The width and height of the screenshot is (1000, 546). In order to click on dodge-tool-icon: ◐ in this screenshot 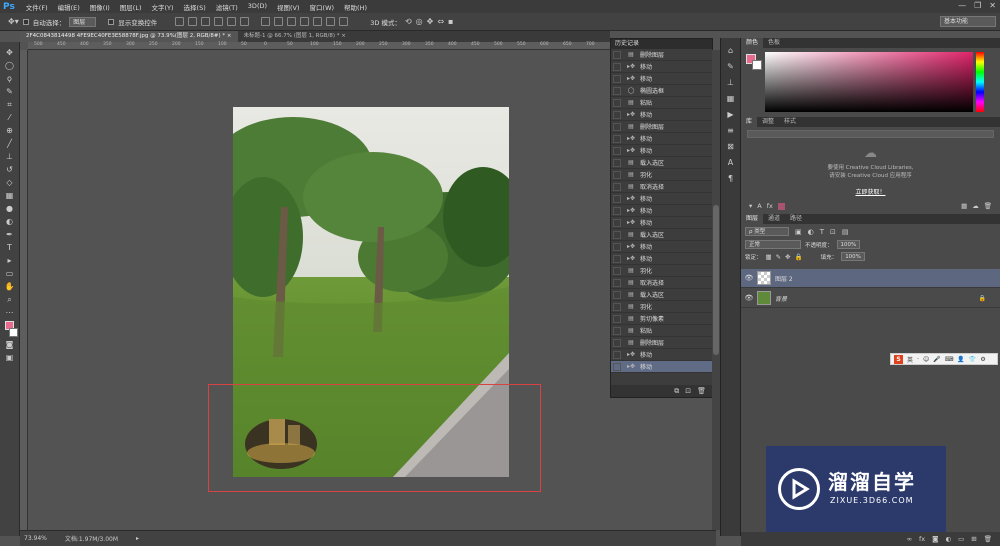, I will do `click(10, 222)`.